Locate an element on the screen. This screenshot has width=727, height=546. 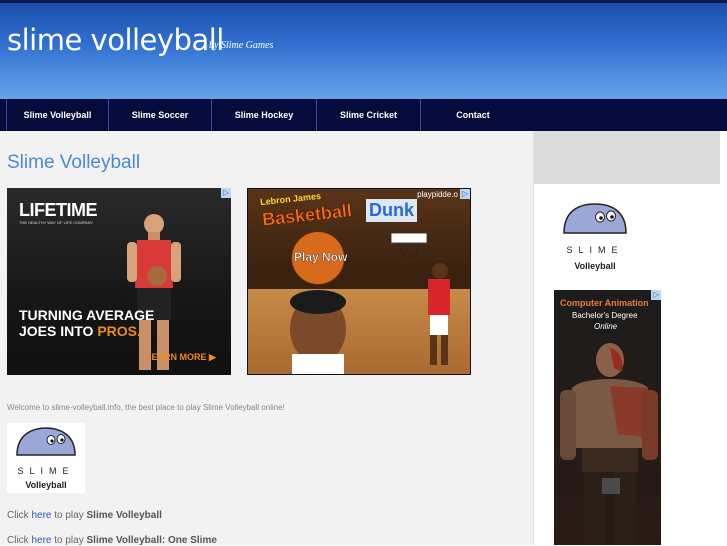
page-title: Slime Volleyball is located at coordinates (74, 162).